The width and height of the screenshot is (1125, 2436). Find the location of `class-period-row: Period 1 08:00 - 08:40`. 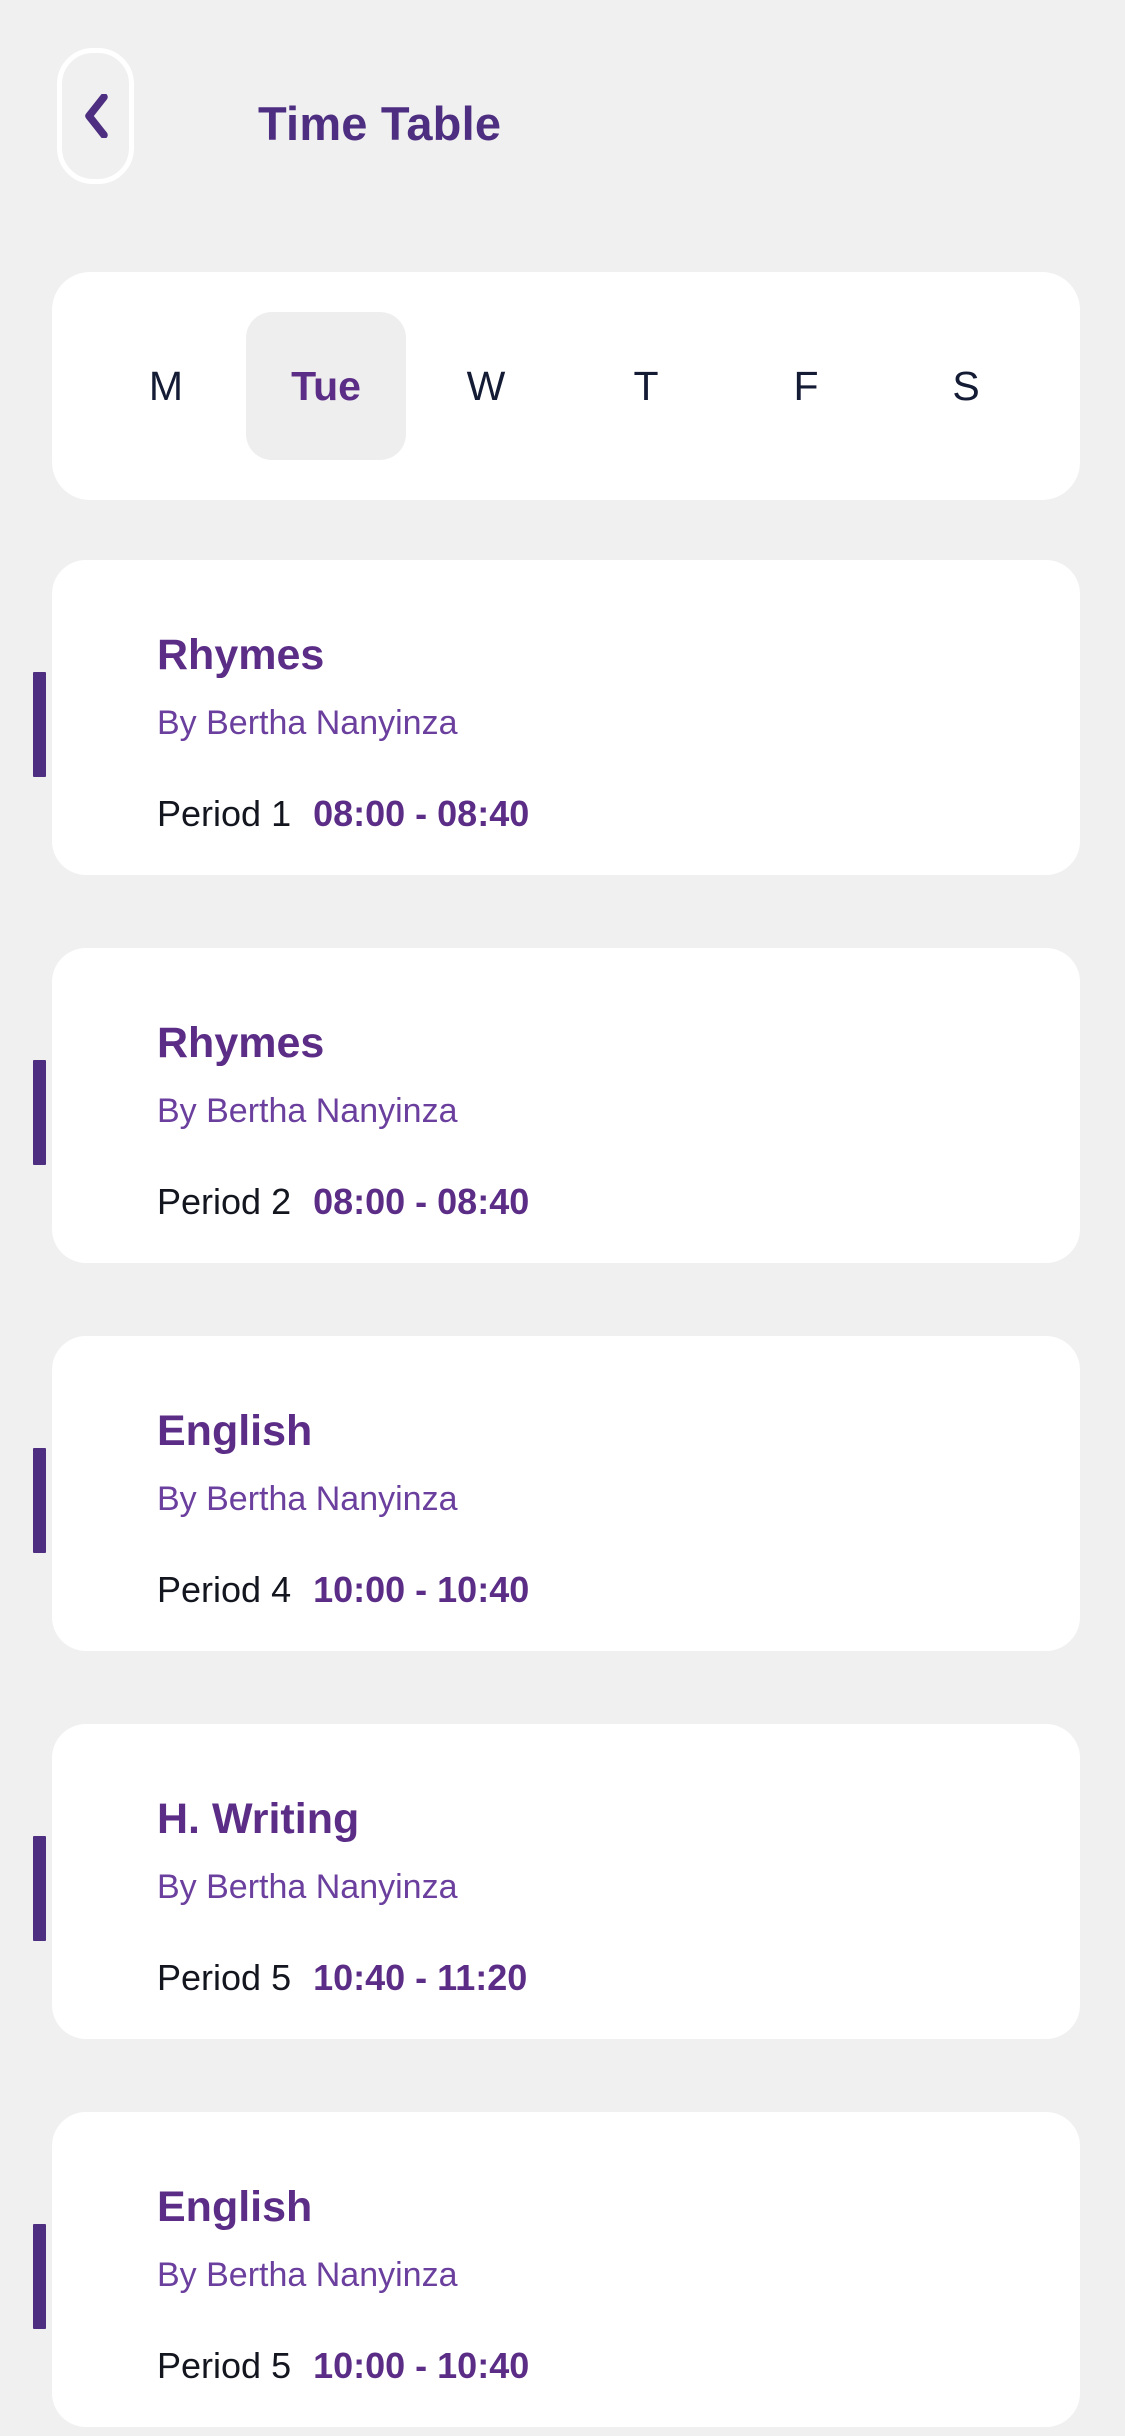

class-period-row: Period 1 08:00 - 08:40 is located at coordinates (598, 814).